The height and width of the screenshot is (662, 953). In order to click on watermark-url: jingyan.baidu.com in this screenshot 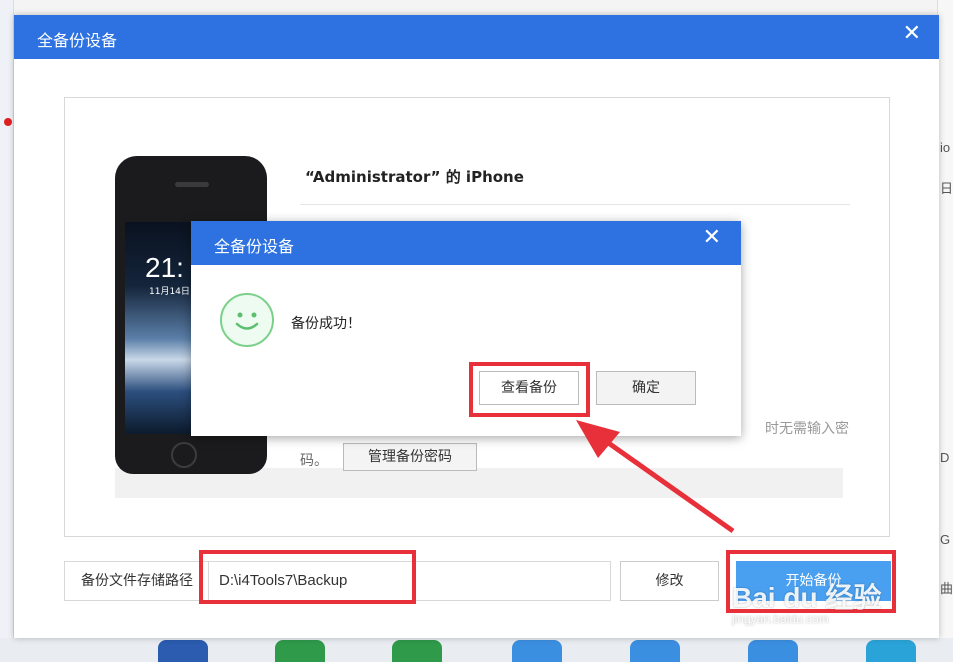, I will do `click(780, 619)`.